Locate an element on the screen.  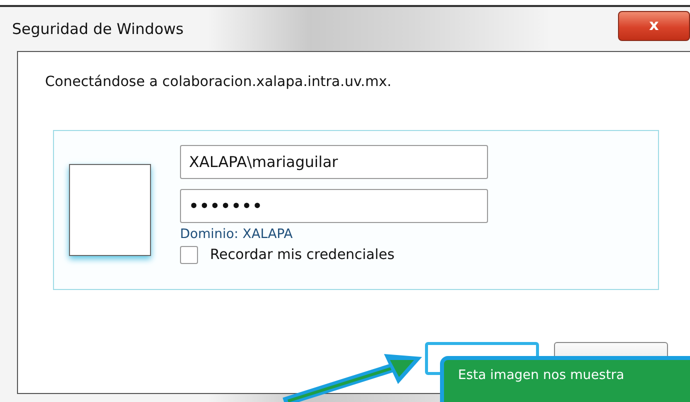
domain-label: Dominio: XALAPA is located at coordinates (237, 234).